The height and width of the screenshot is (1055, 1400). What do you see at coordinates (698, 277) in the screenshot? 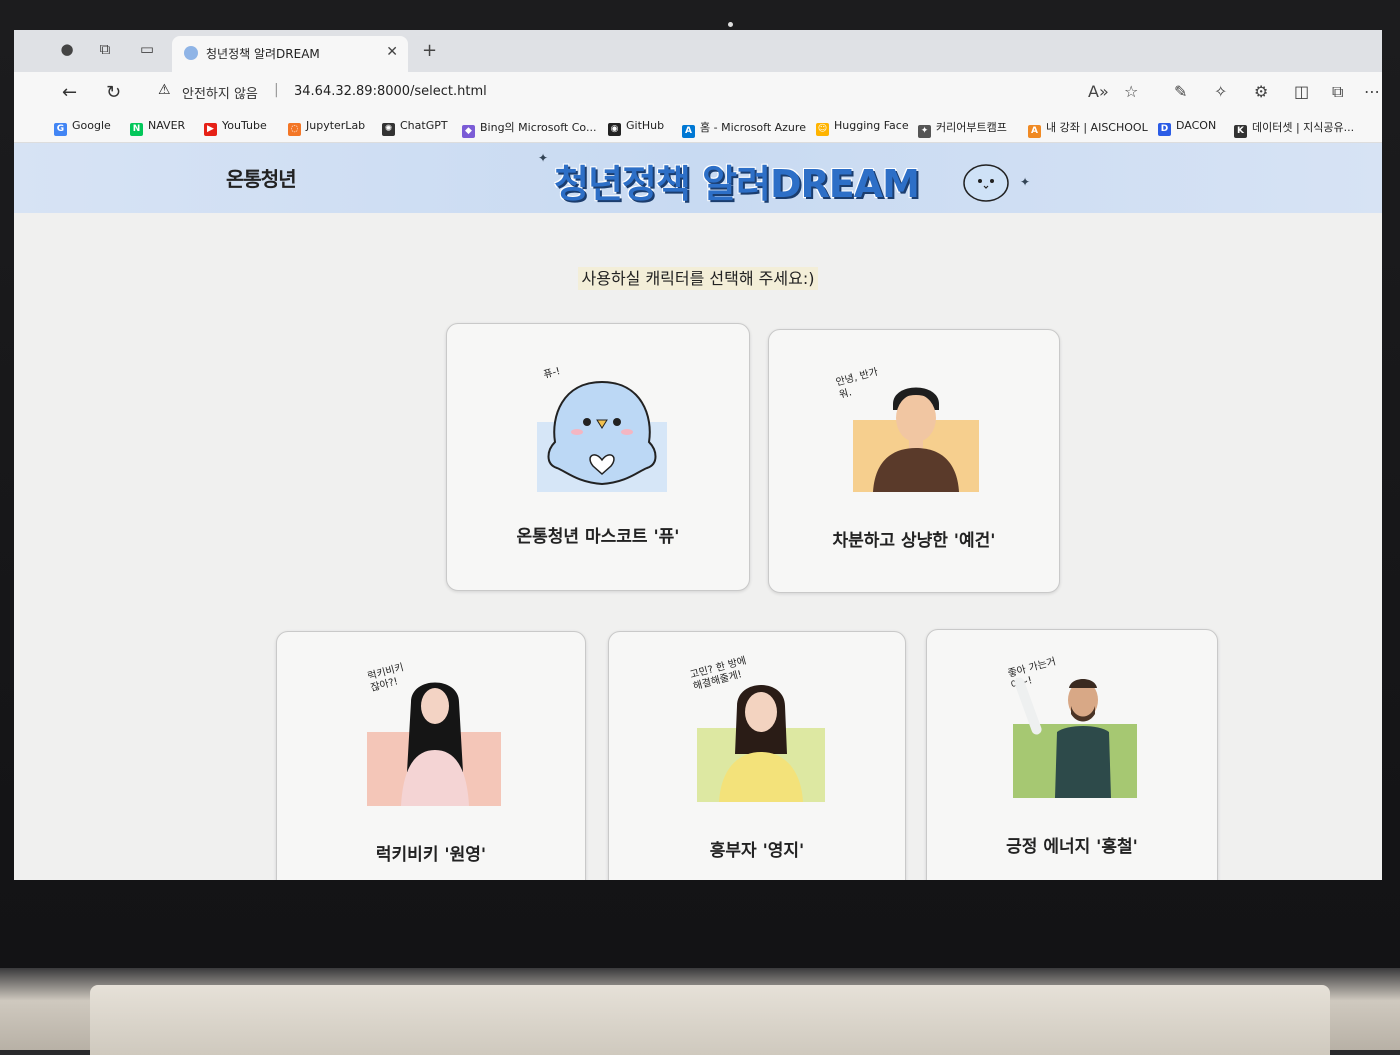
I see `select-character-prompt: 사용하실 캐릭터를 선택해 주세요:)` at bounding box center [698, 277].